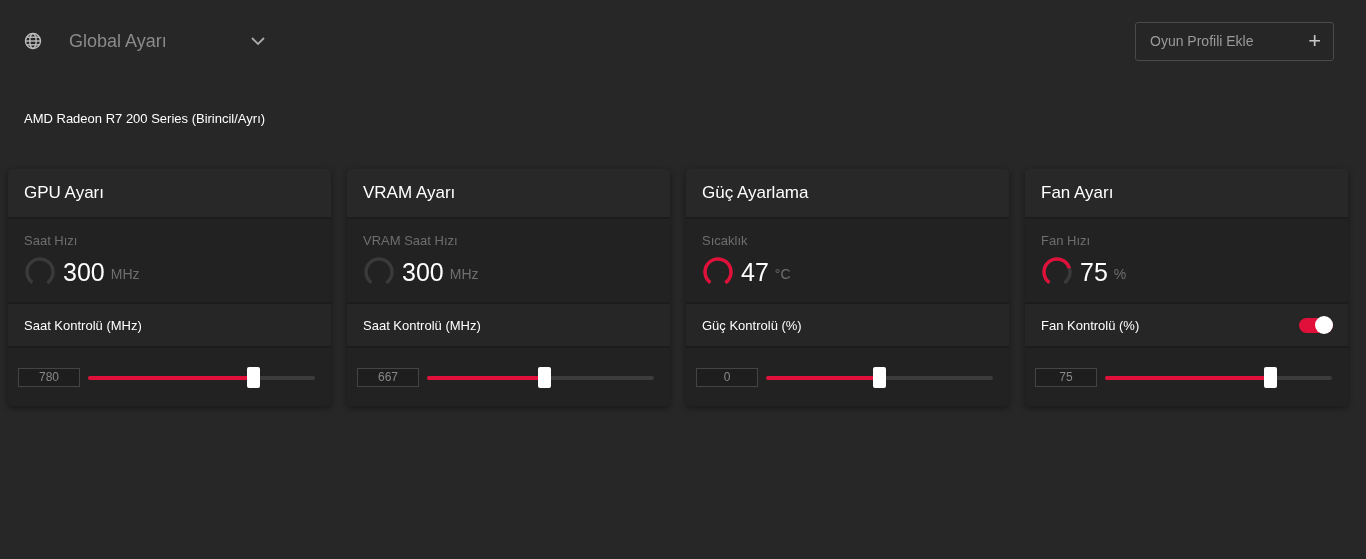  What do you see at coordinates (1234, 41) in the screenshot?
I see `add-game-profile-button: Oyun Profili Ekle +` at bounding box center [1234, 41].